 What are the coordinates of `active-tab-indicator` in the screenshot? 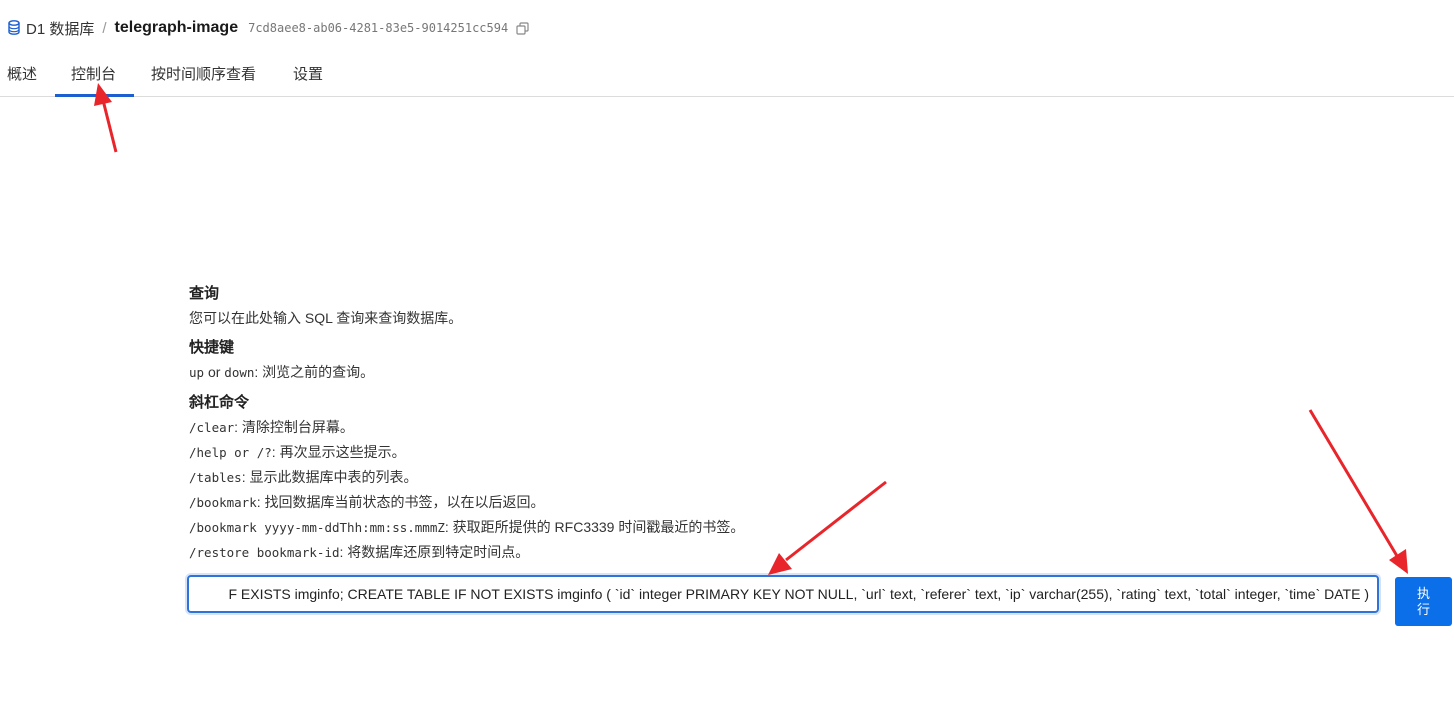 It's located at (94, 95).